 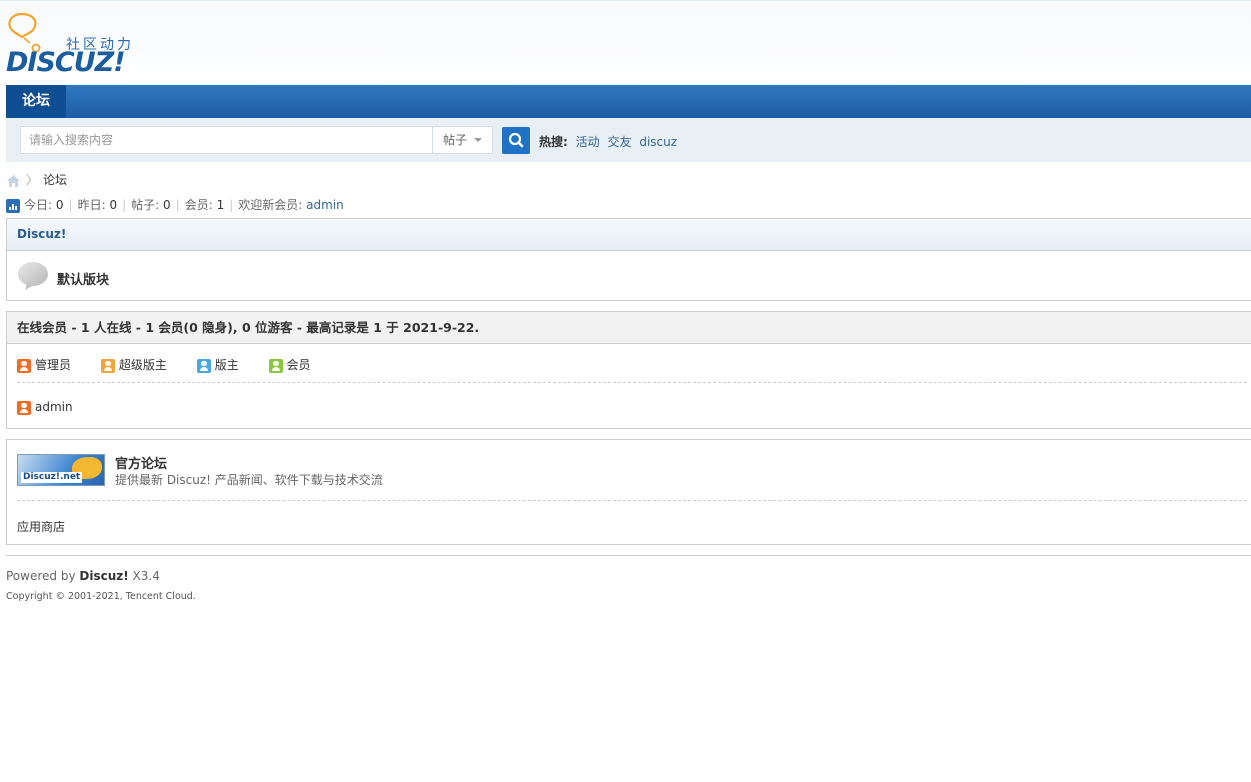 I want to click on friend-link-desc: 提供最新 Discuz! 产品新闻、软件下载与技术交流, so click(x=249, y=480).